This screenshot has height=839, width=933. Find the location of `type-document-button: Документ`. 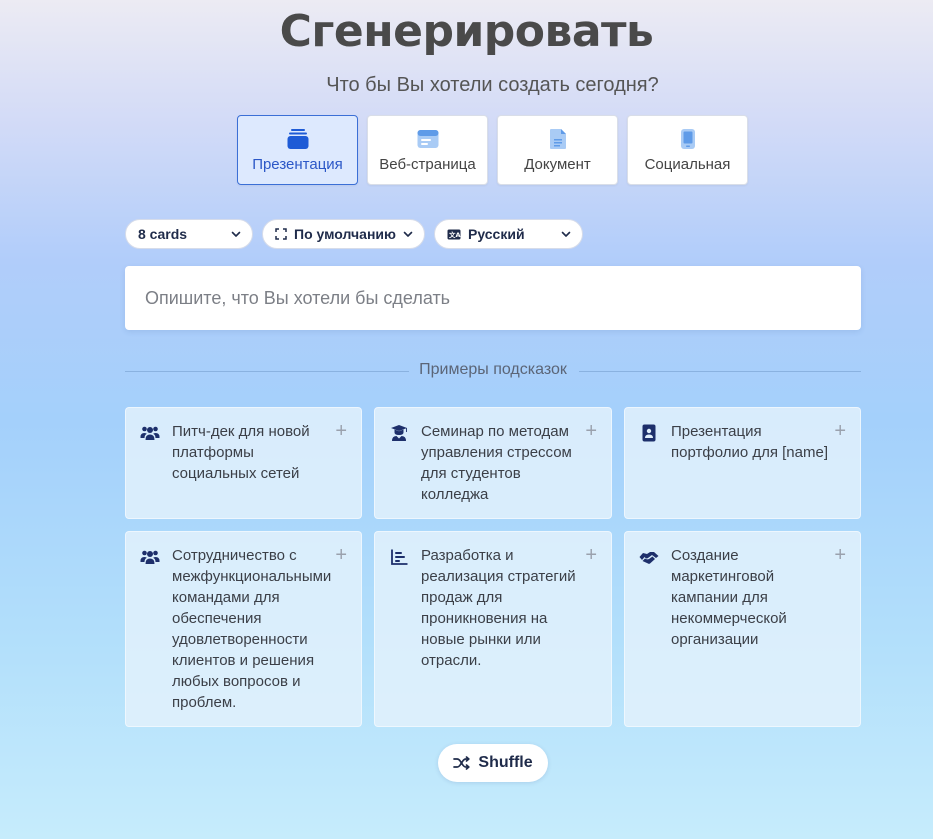

type-document-button: Документ is located at coordinates (557, 150).